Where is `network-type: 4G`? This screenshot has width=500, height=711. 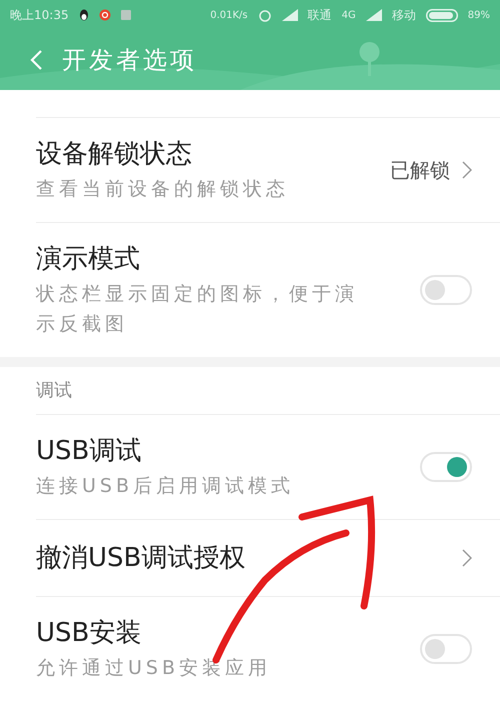 network-type: 4G is located at coordinates (349, 15).